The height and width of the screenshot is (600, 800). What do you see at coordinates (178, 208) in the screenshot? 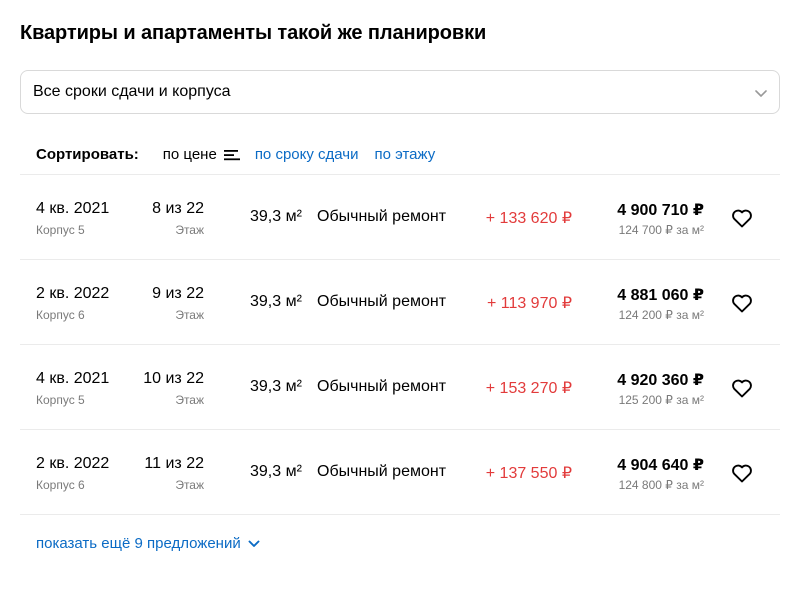
I see `offer-floor: 8 из 22` at bounding box center [178, 208].